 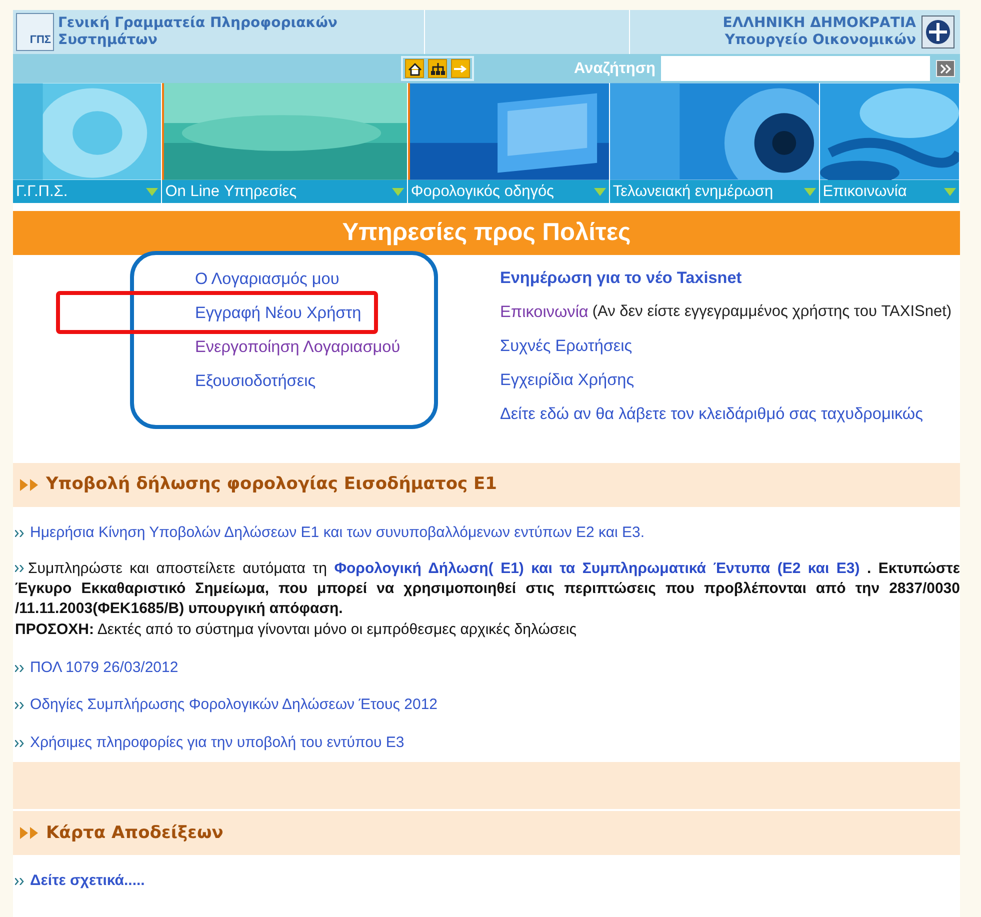 What do you see at coordinates (795, 68) in the screenshot?
I see `search-field` at bounding box center [795, 68].